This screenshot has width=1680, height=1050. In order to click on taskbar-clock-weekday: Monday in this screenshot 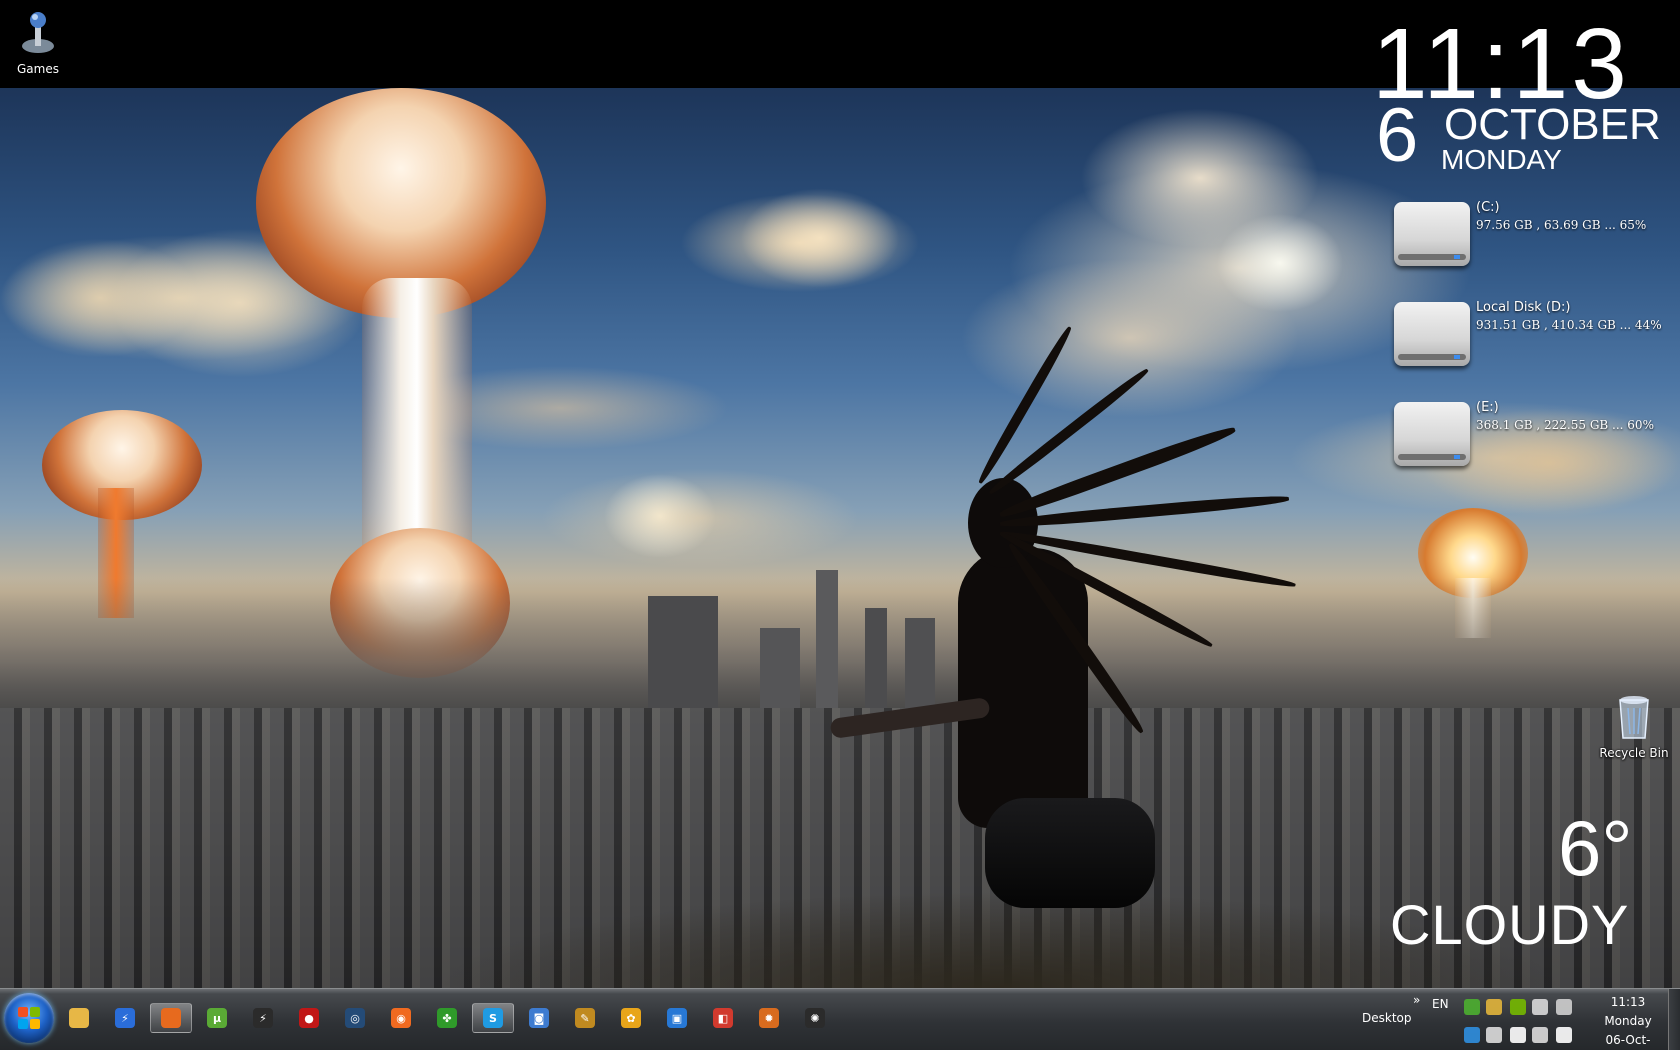, I will do `click(1628, 1021)`.